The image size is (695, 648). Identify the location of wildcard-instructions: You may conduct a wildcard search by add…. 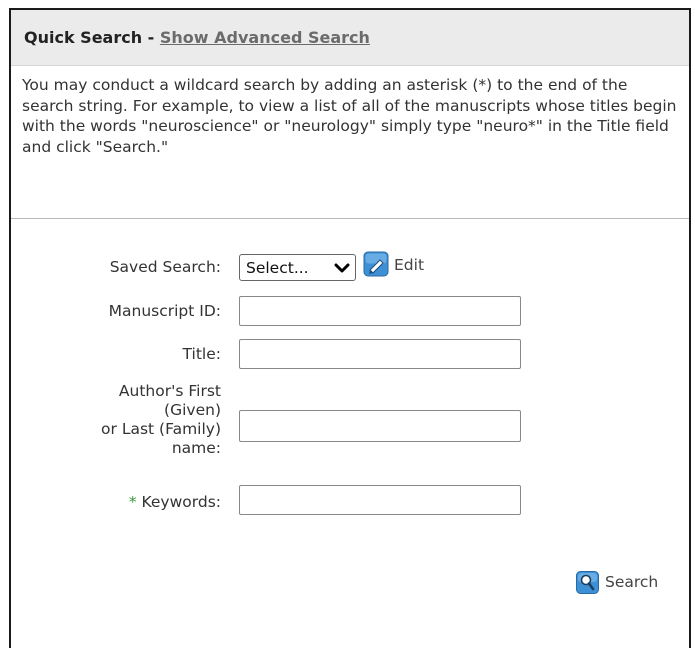
(349, 116).